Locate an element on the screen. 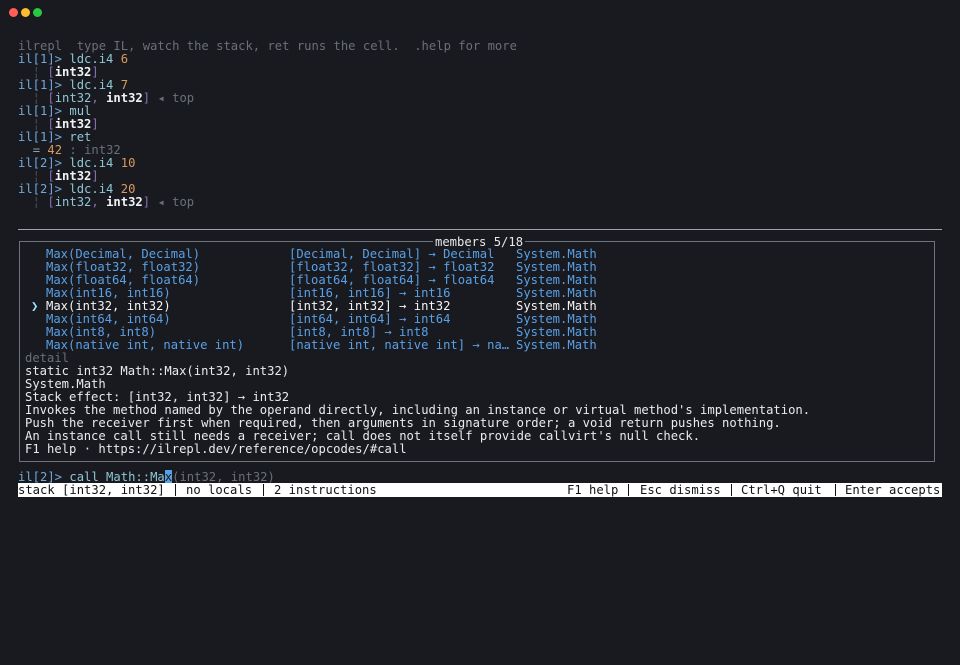  opcode-arg: 20 is located at coordinates (128, 189).